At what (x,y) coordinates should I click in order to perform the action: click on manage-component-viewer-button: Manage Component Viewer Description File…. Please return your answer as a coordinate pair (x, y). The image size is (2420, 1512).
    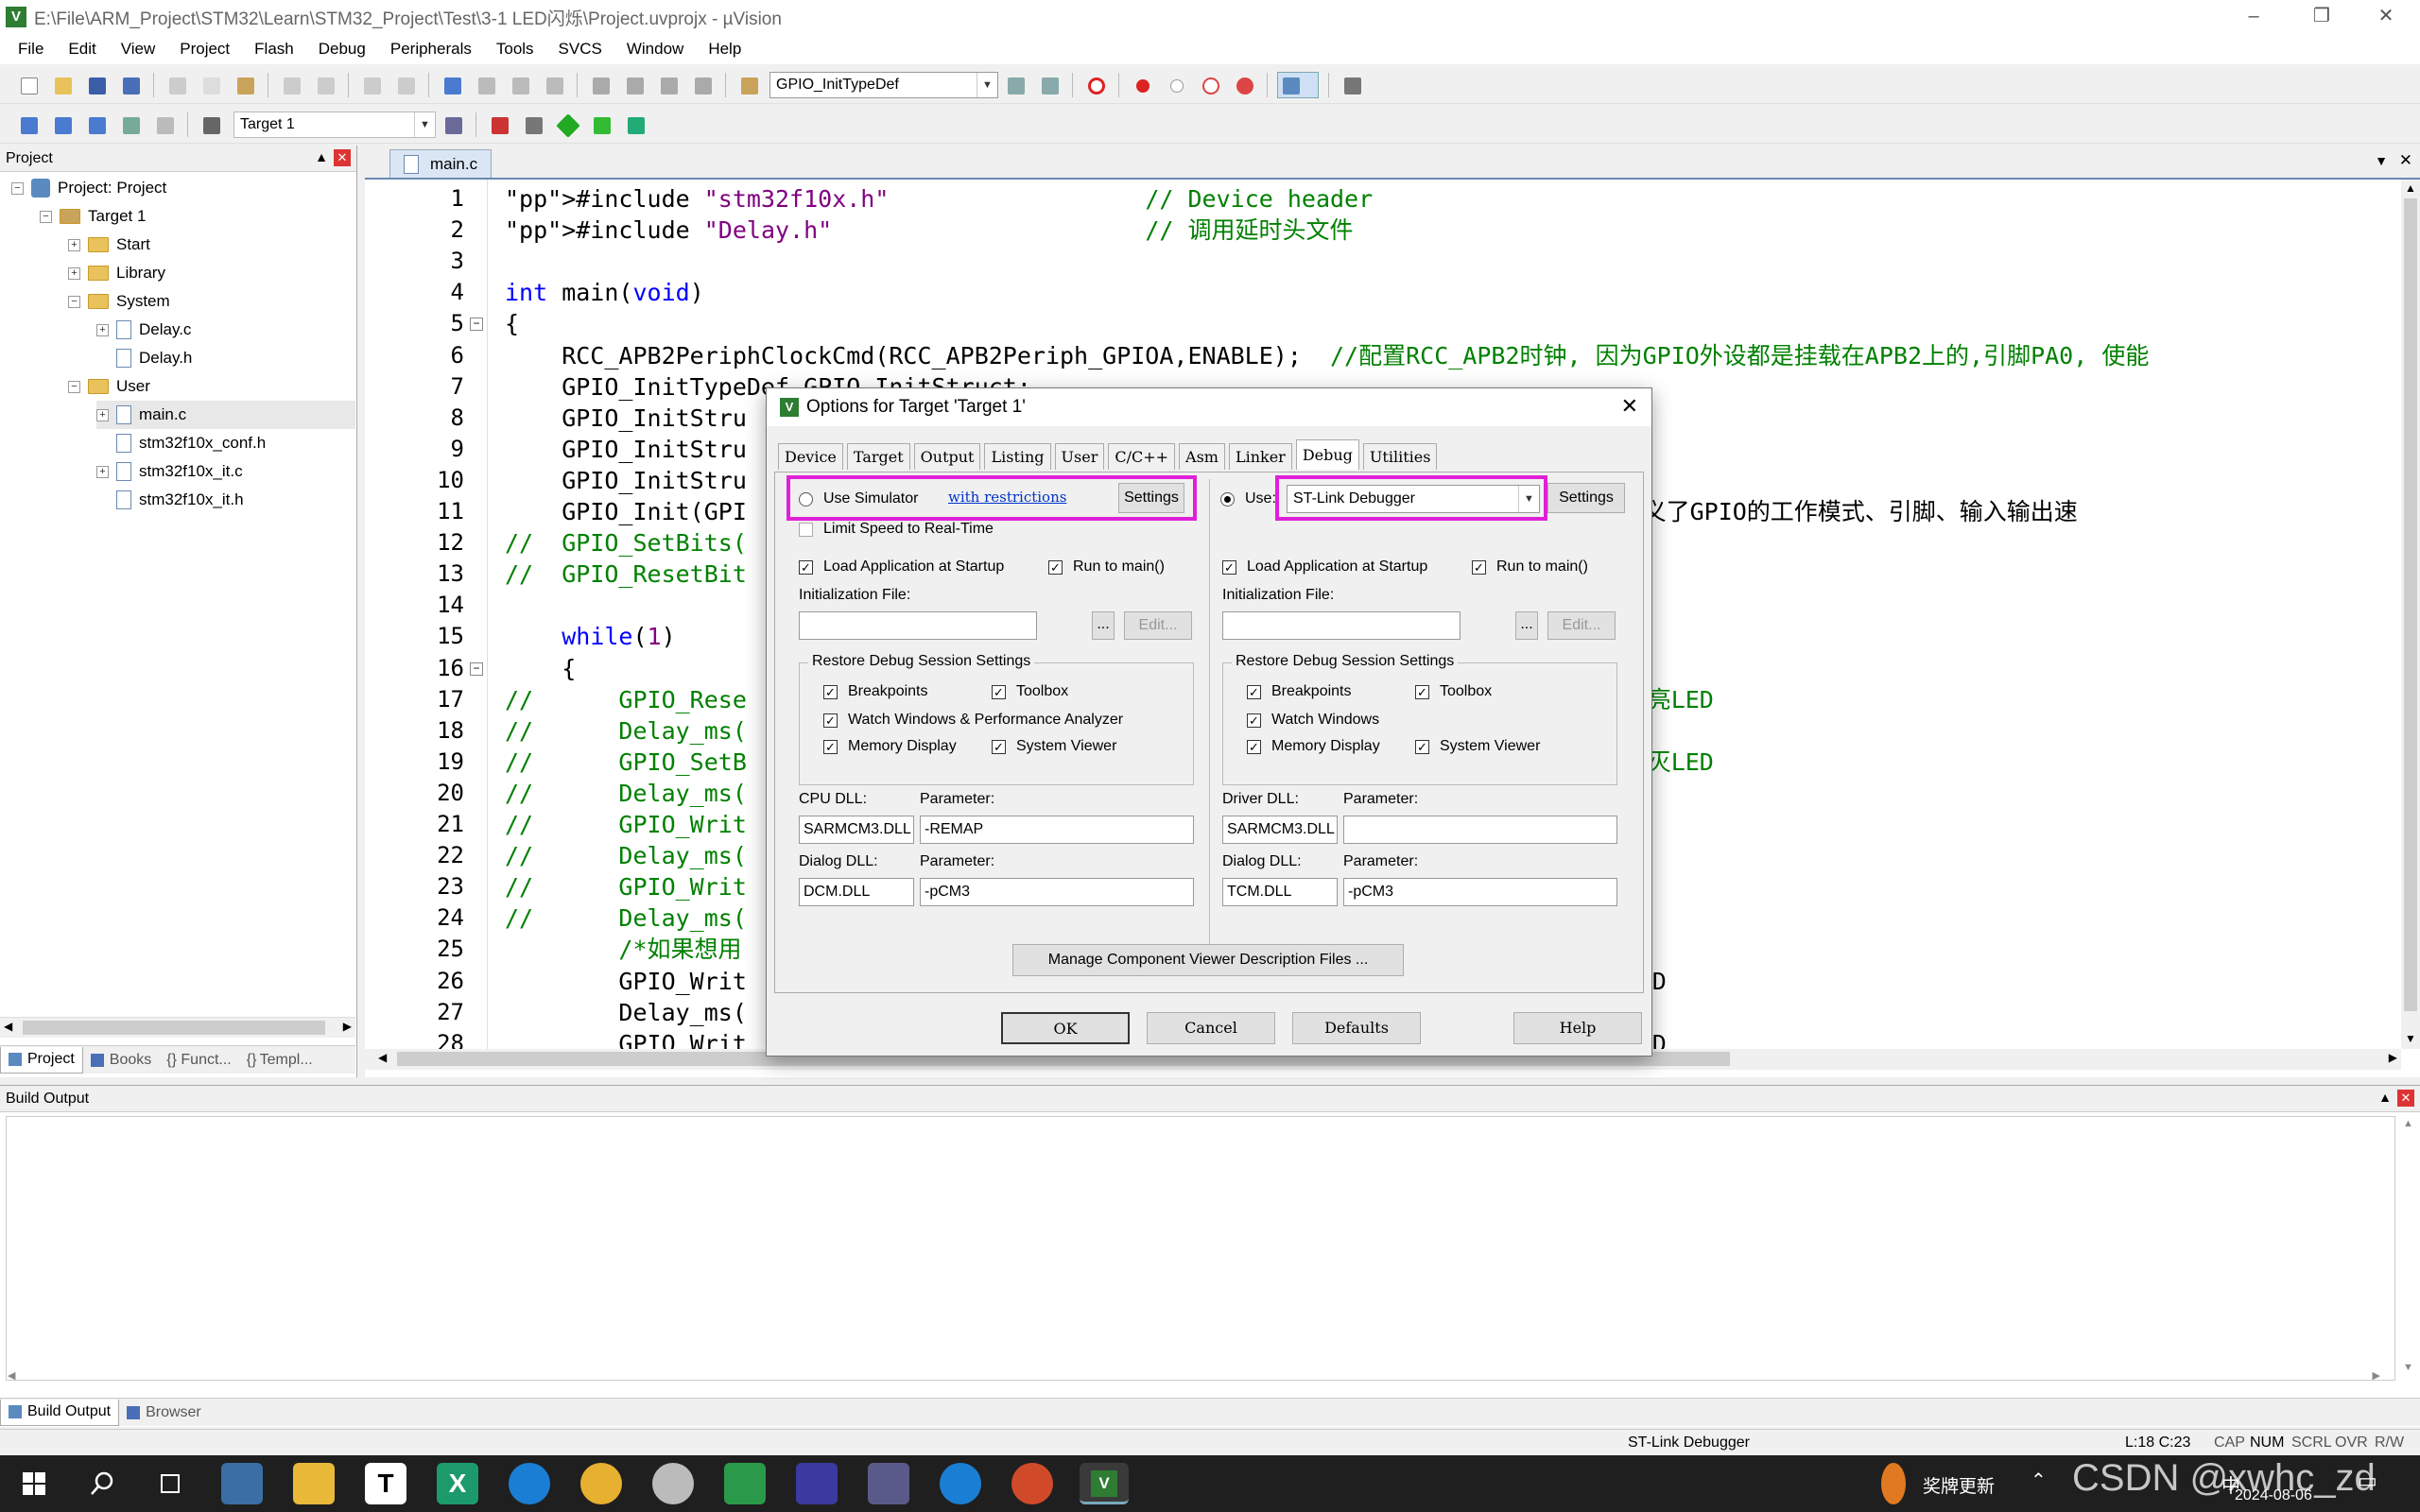
    Looking at the image, I should click on (1208, 960).